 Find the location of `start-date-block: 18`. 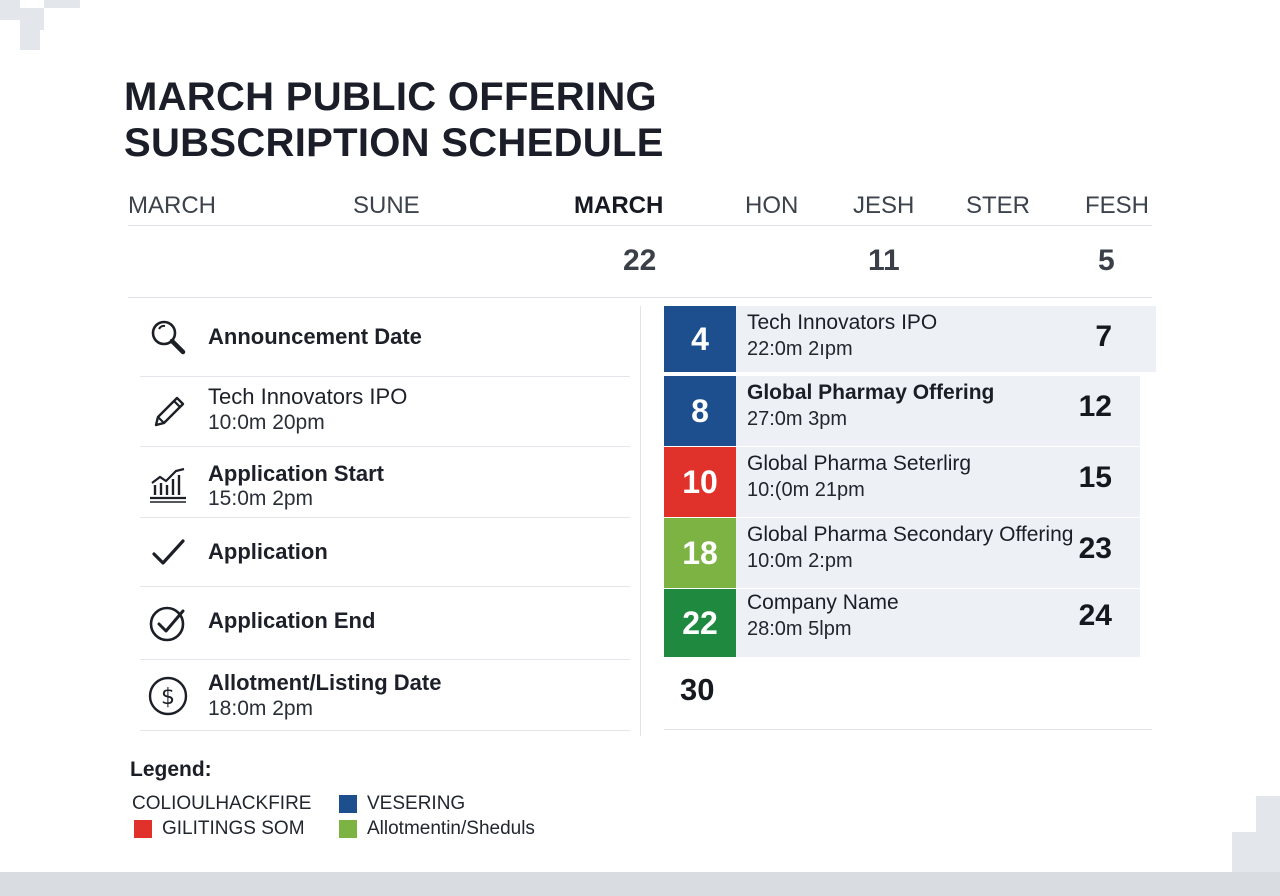

start-date-block: 18 is located at coordinates (700, 553).